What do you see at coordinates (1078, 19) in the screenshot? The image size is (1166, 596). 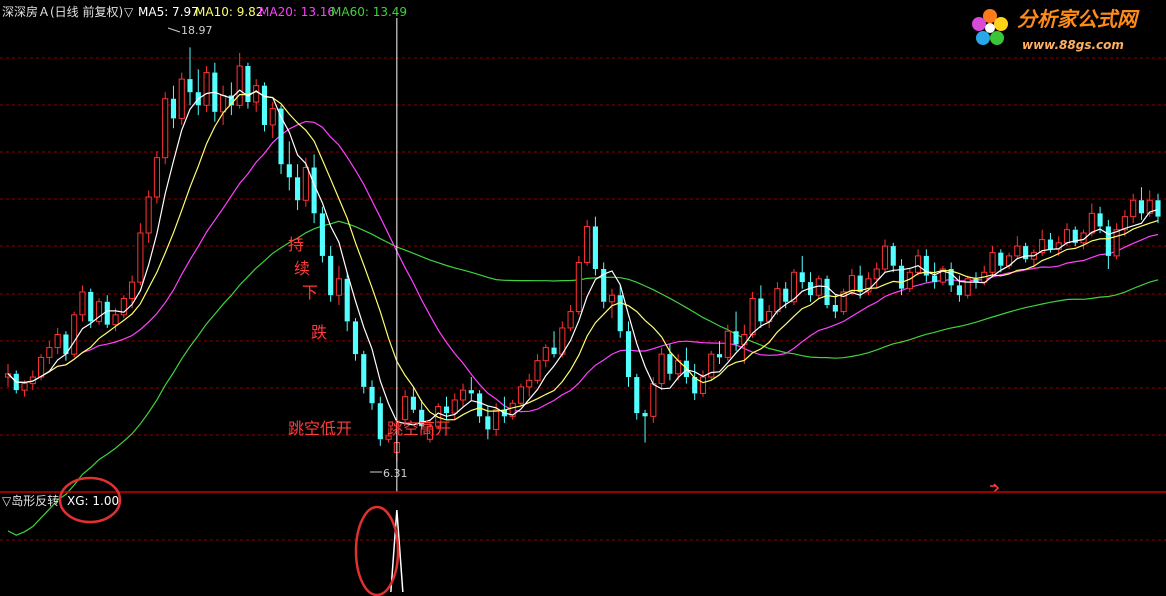 I see `watermark-name: 分析家公式网` at bounding box center [1078, 19].